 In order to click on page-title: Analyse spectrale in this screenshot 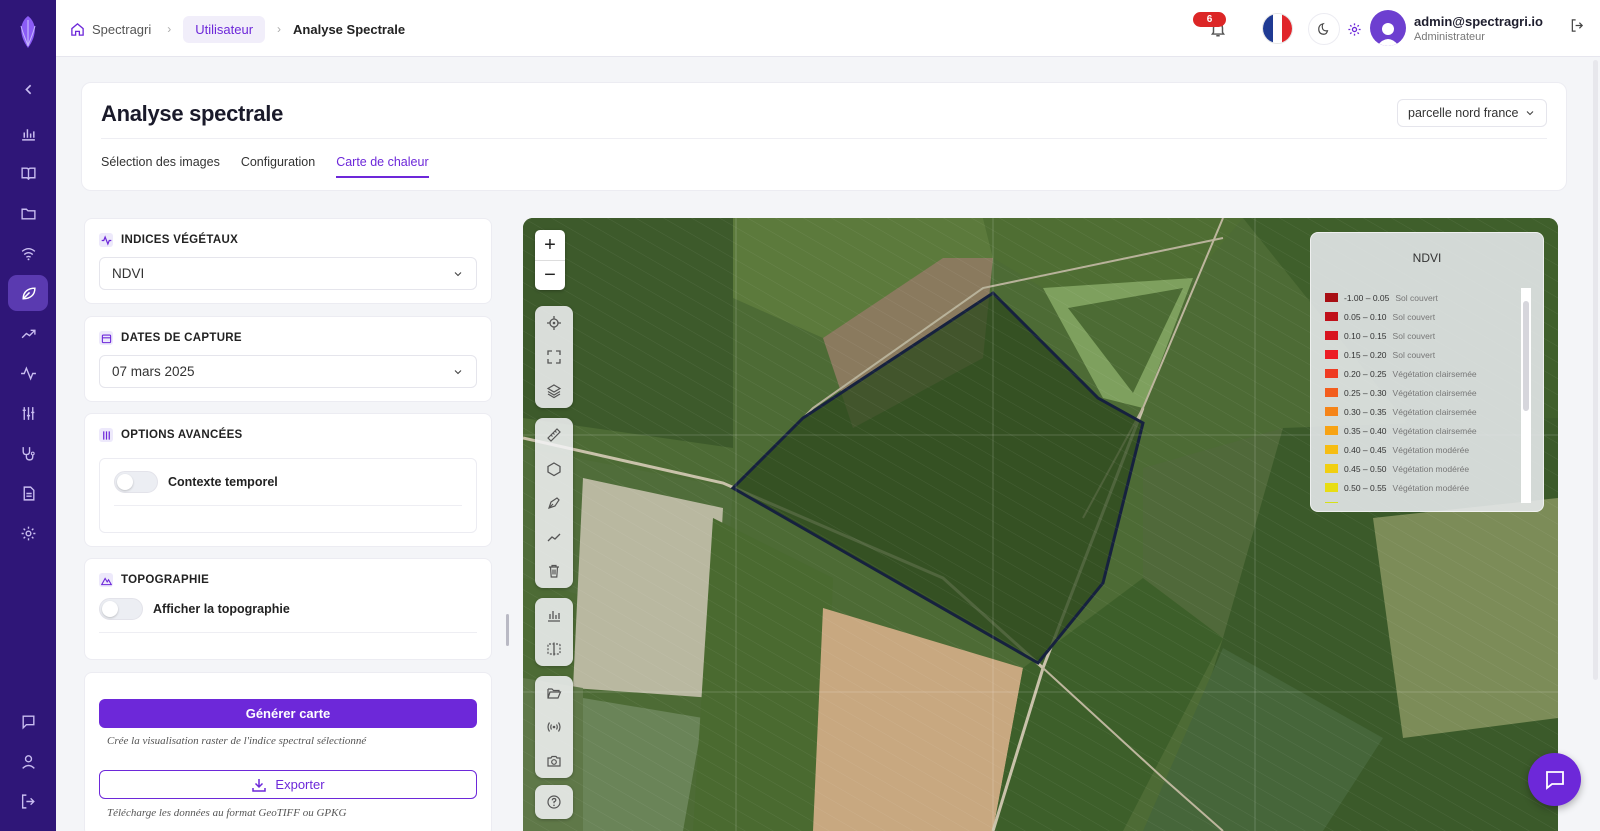, I will do `click(192, 113)`.